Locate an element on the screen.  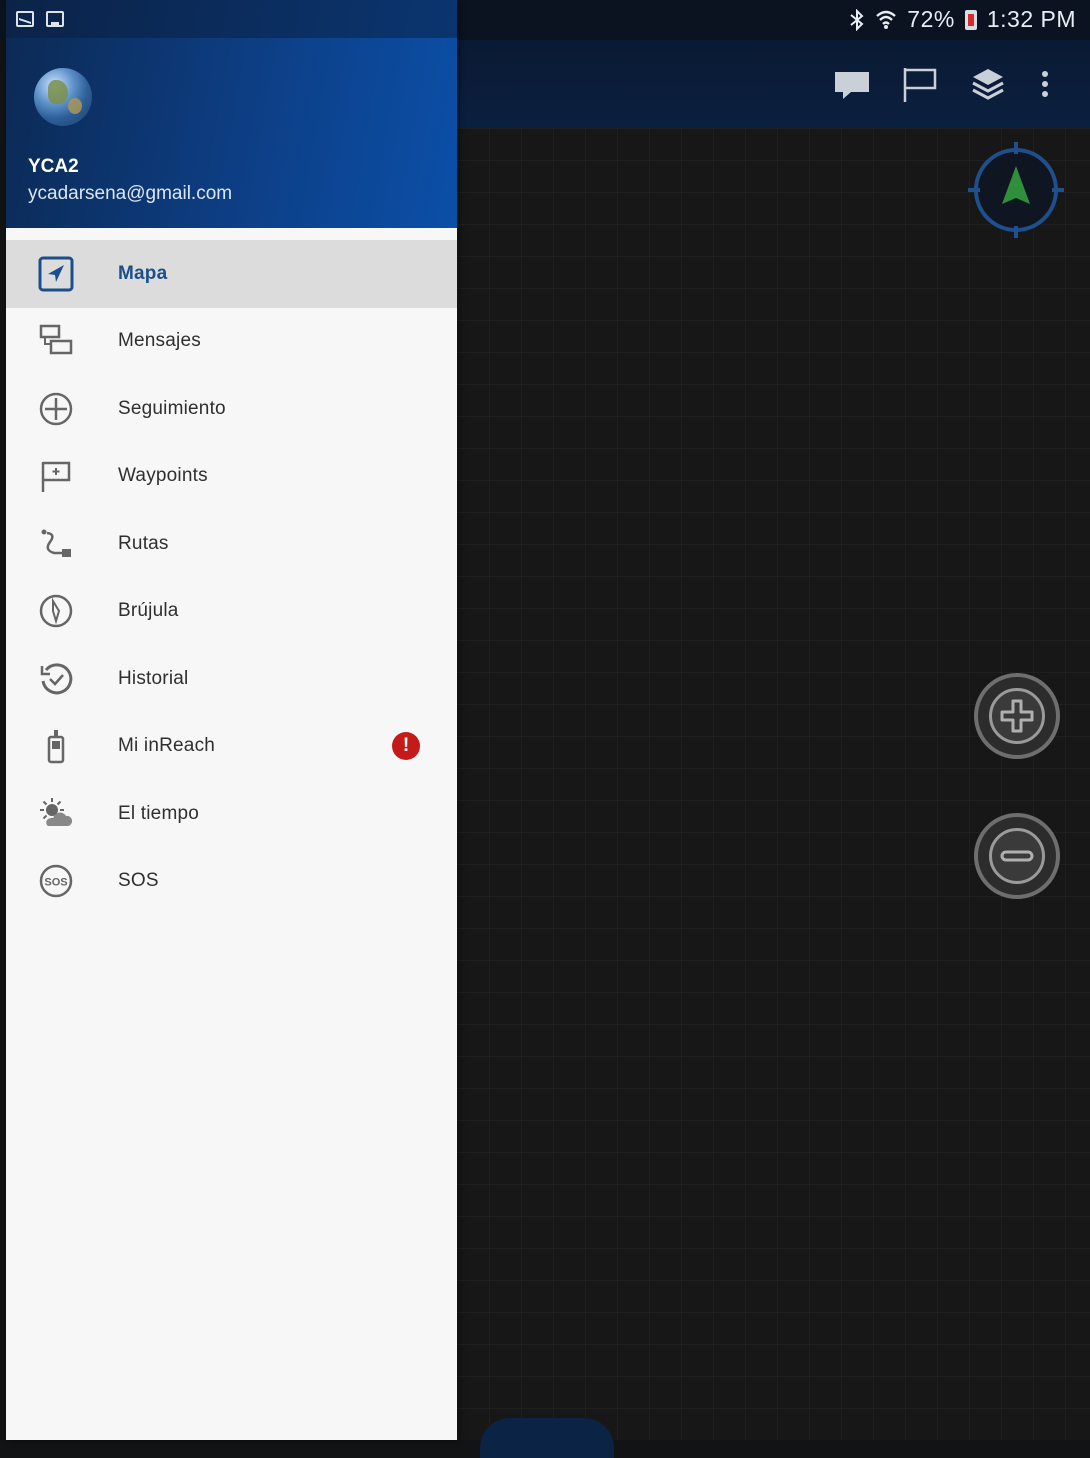
avatar is located at coordinates (63, 97).